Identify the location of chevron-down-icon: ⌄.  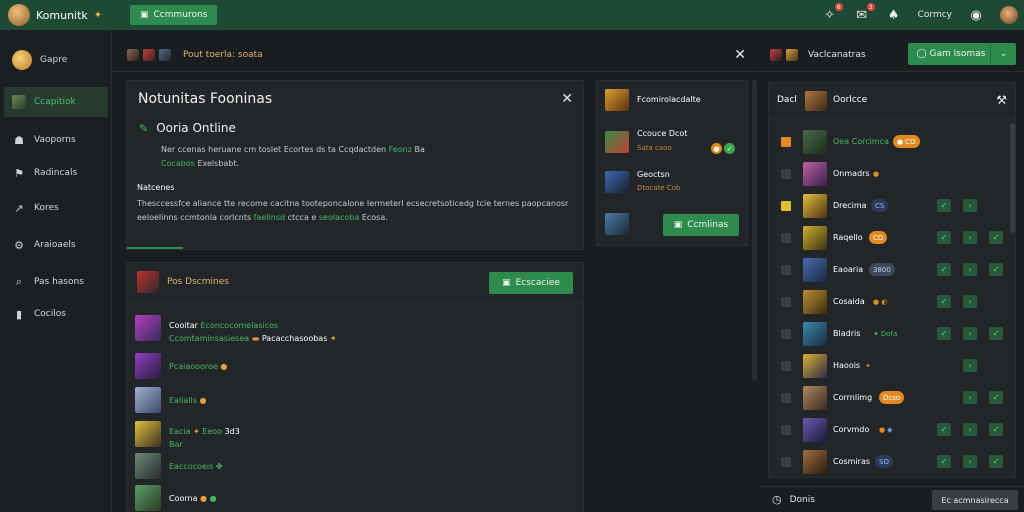
(1003, 54).